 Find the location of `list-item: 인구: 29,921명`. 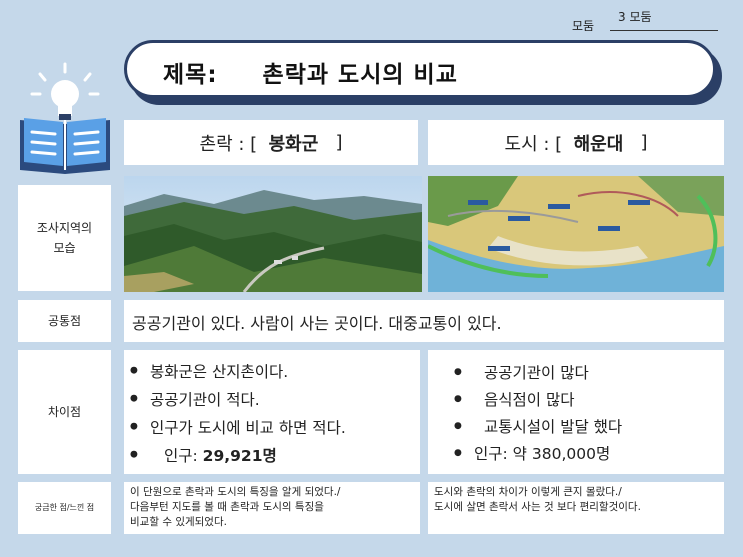

list-item: 인구: 29,921명 is located at coordinates (272, 456).